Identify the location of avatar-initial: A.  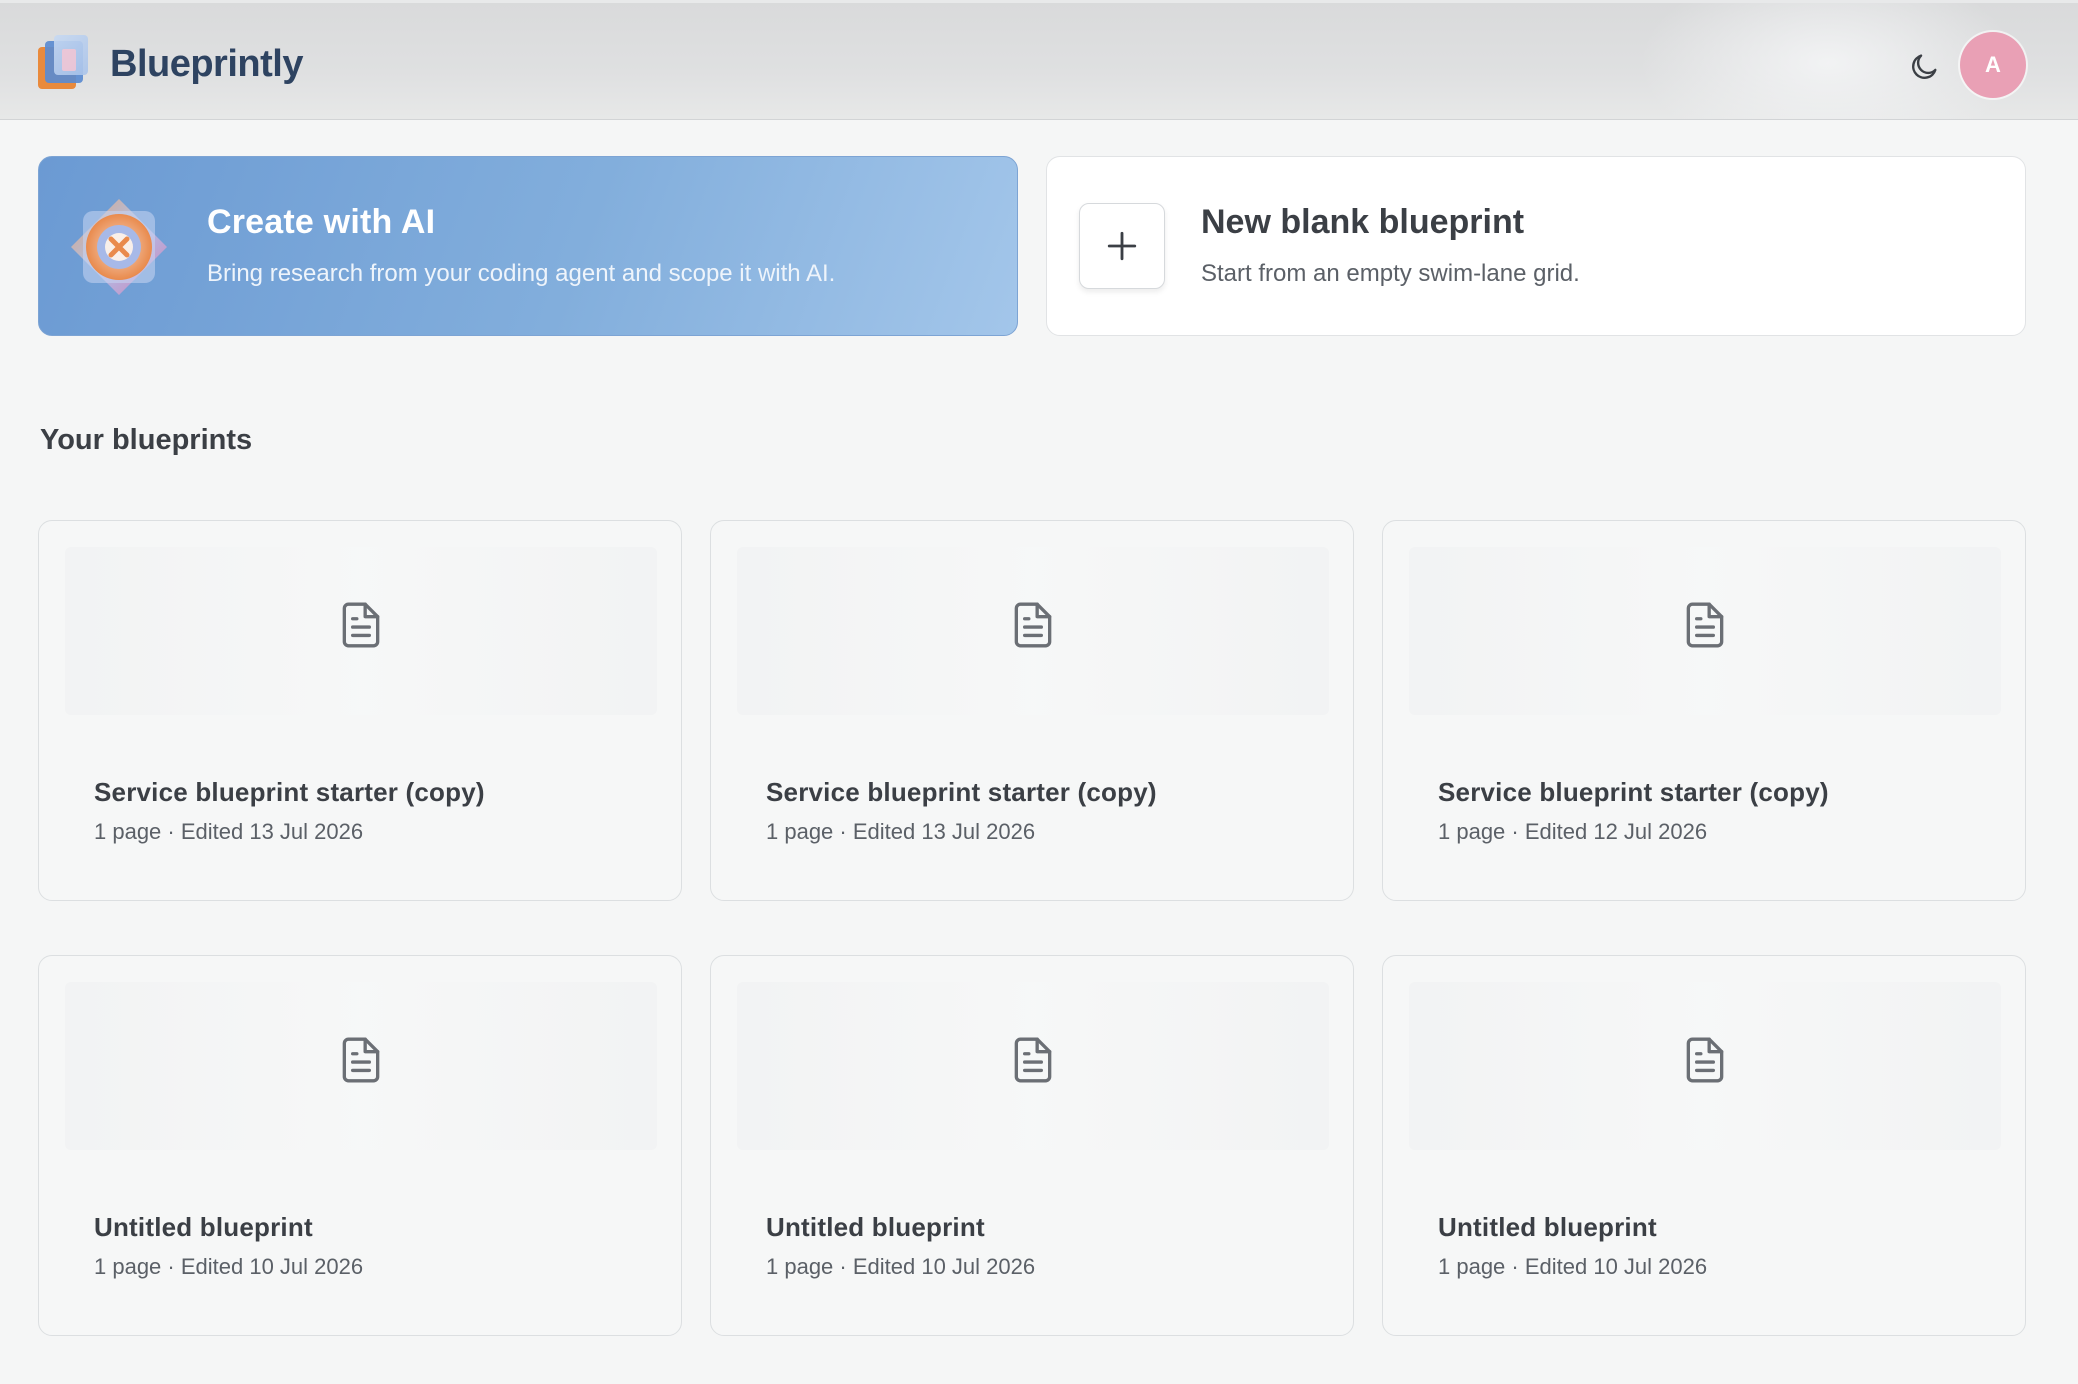
(1993, 64).